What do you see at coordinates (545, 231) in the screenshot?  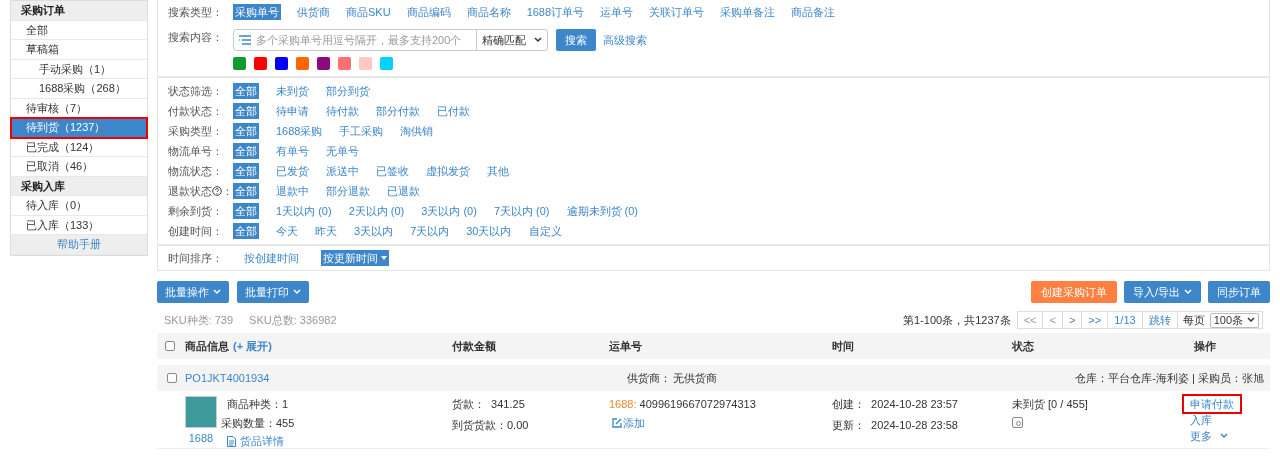 I see `filter-option: 自定义` at bounding box center [545, 231].